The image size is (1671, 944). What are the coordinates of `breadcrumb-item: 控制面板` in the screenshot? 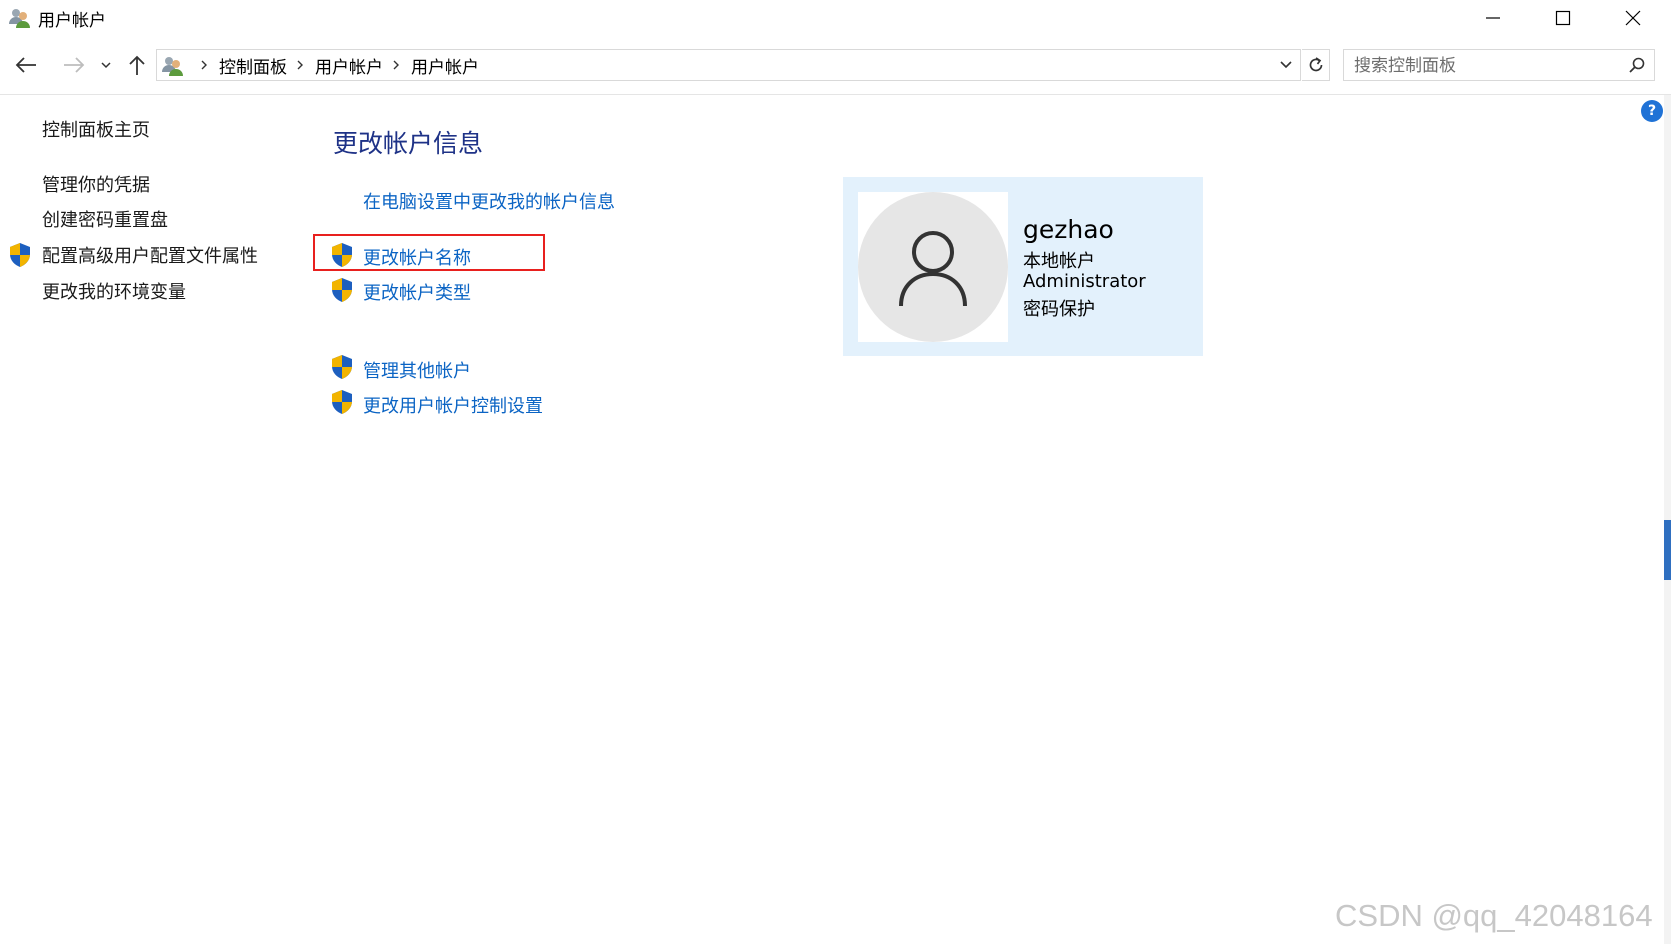 It's located at (253, 65).